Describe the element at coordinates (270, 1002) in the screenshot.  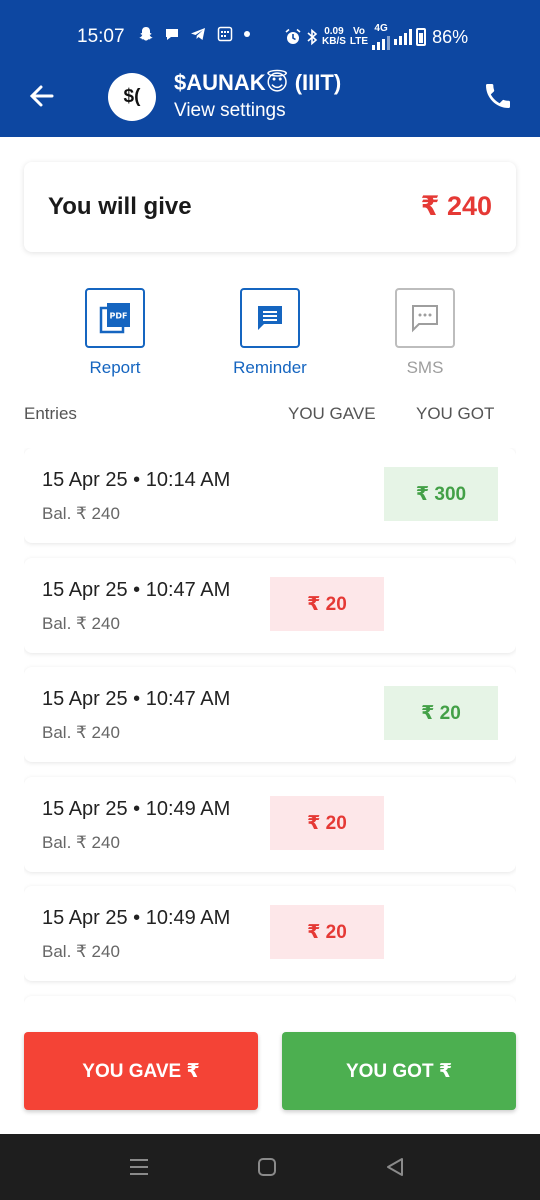
I see `entry-row-partial` at that location.